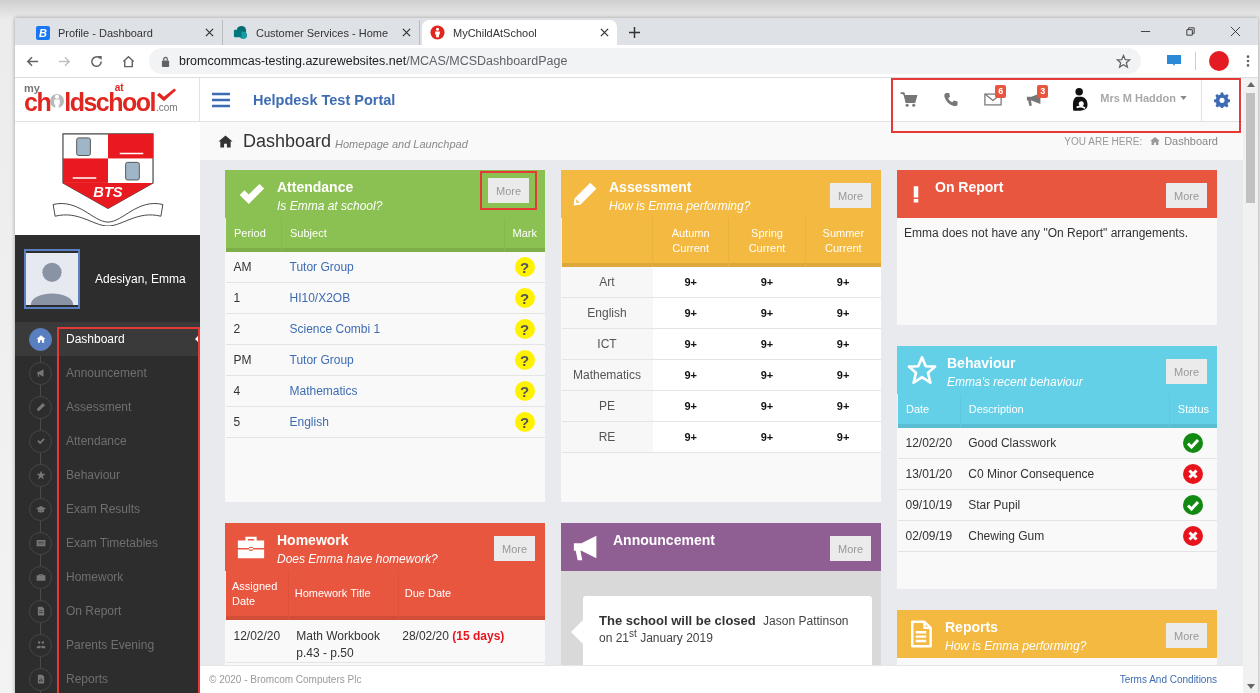 This screenshot has width=1260, height=693. I want to click on tab-title: MyChildAtSchool, so click(495, 32).